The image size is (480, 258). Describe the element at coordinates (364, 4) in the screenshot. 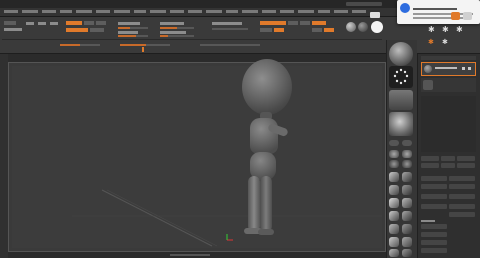

I see `titlebar-search` at that location.